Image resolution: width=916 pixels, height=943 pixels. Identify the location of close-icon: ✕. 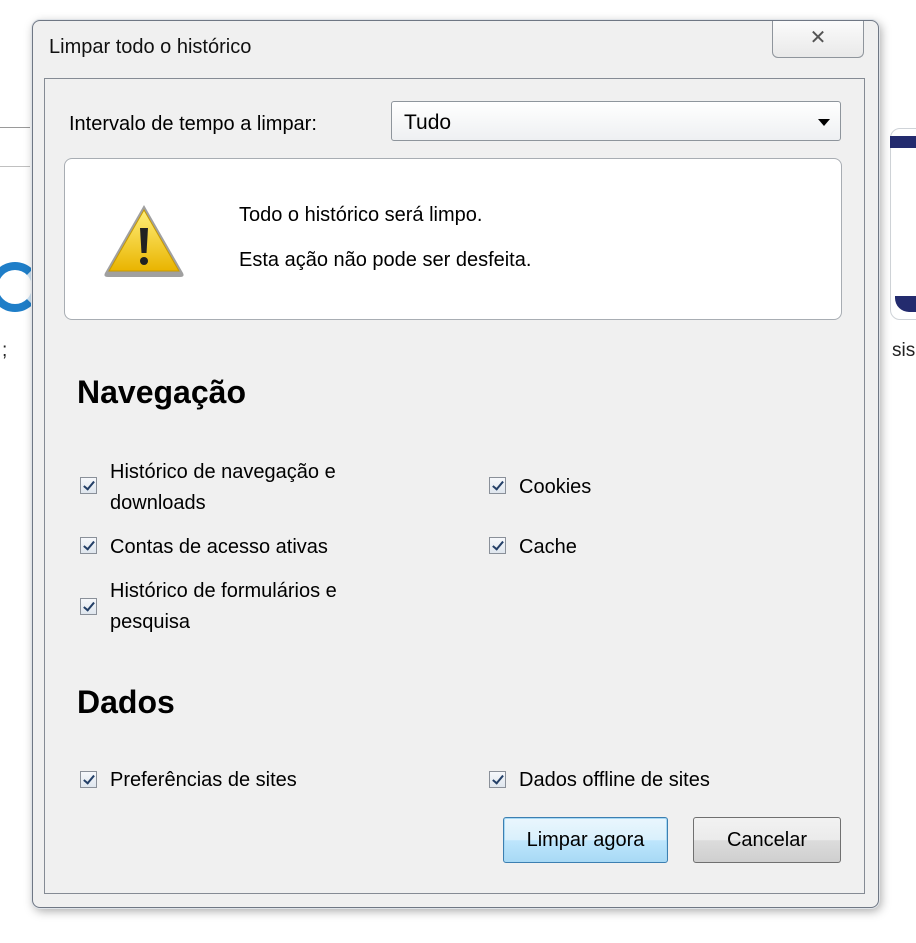
(818, 38).